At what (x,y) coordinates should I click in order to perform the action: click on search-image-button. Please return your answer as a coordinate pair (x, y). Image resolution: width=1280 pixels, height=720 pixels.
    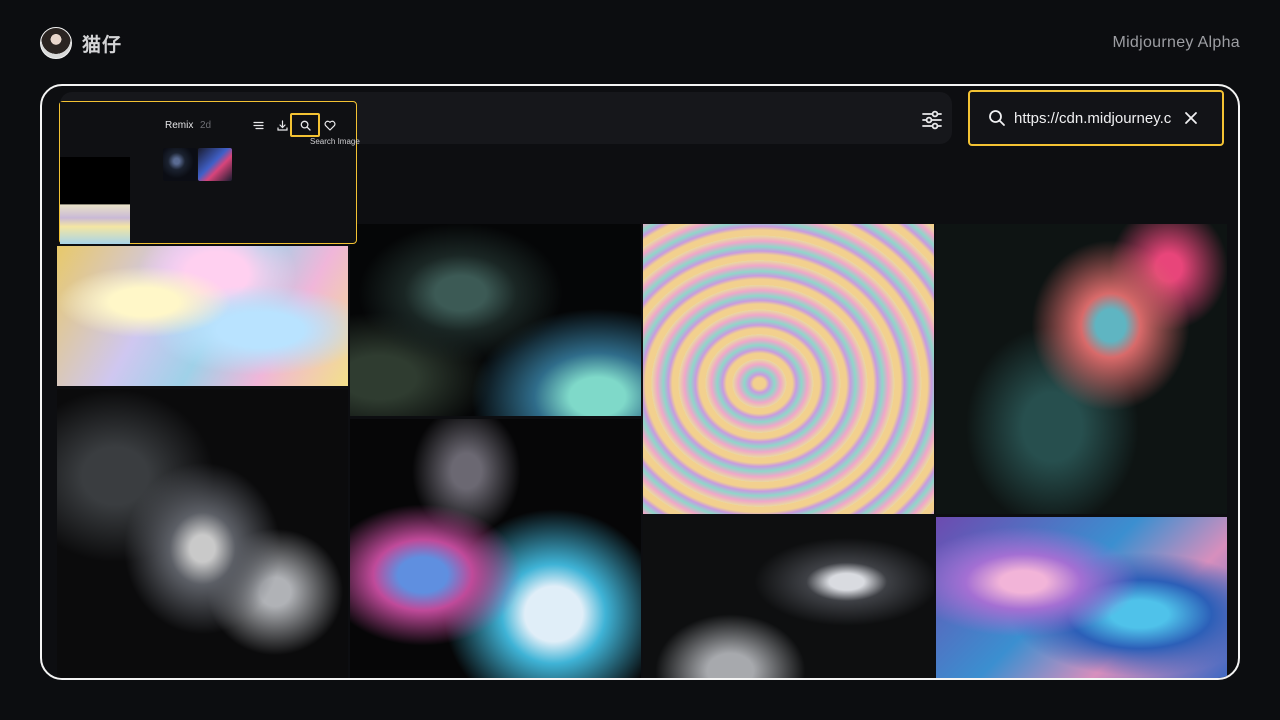
    Looking at the image, I should click on (305, 125).